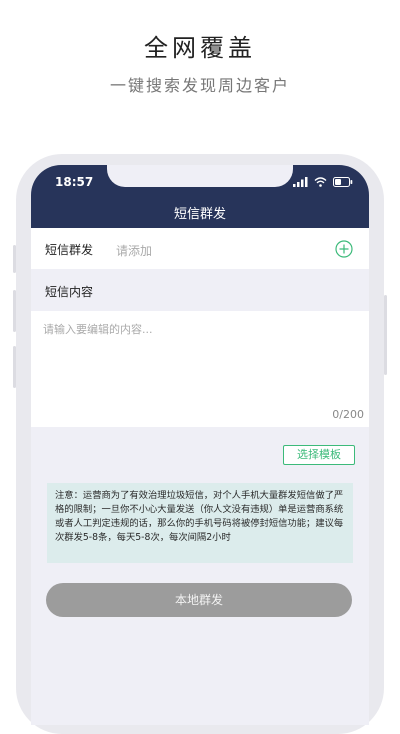  I want to click on select-template-button: 选择模板, so click(319, 455).